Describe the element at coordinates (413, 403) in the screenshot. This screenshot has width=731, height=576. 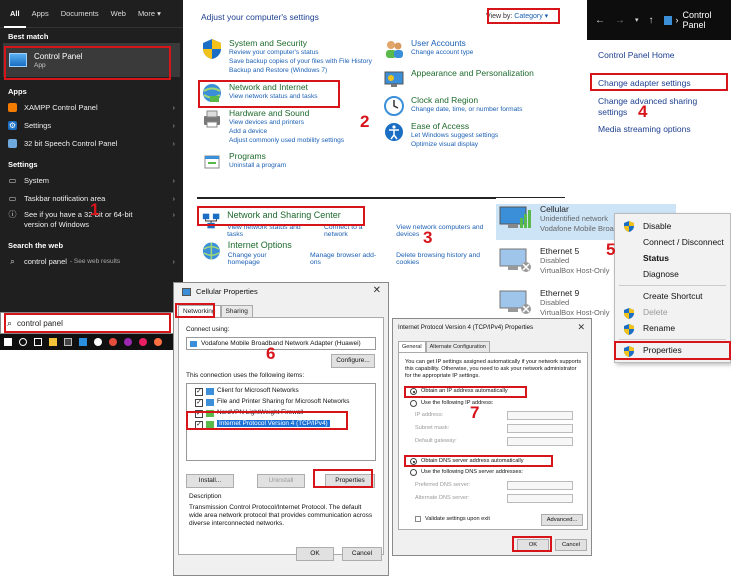
I see `use-ip-radio` at that location.